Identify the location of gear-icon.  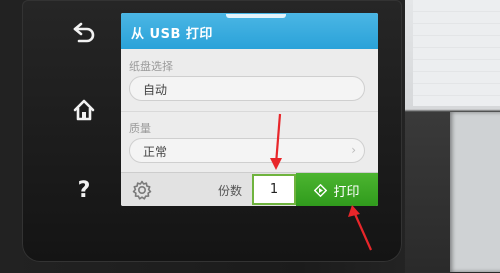
(142, 190).